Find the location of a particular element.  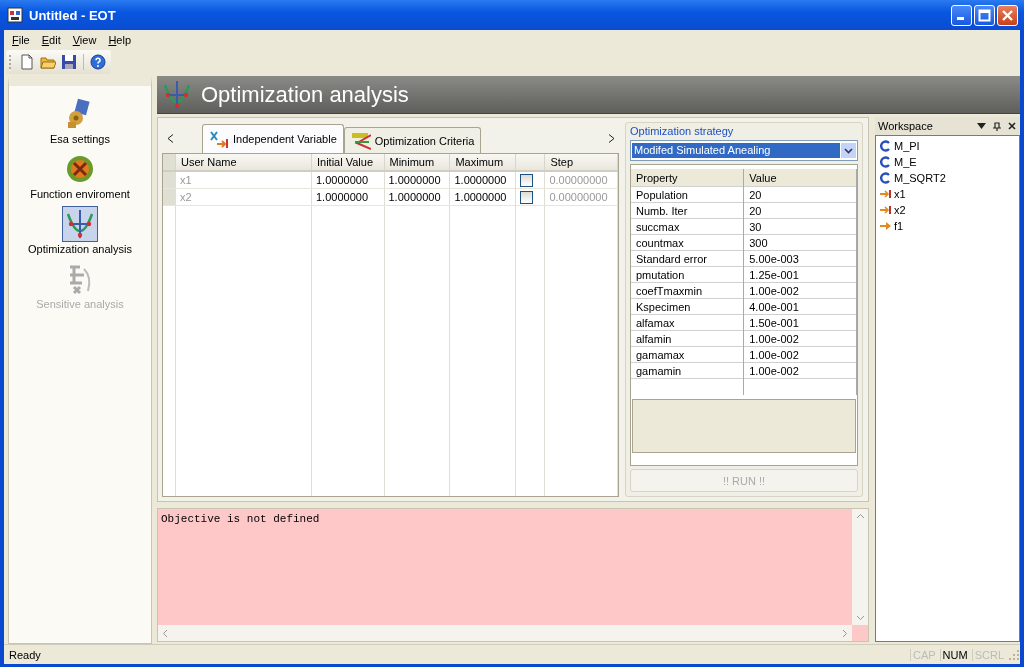

help-button is located at coordinates (98, 62).